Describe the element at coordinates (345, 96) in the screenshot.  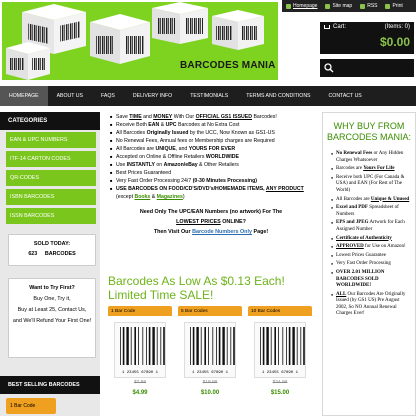
I see `nav-contact-us: CONTACT US` at that location.